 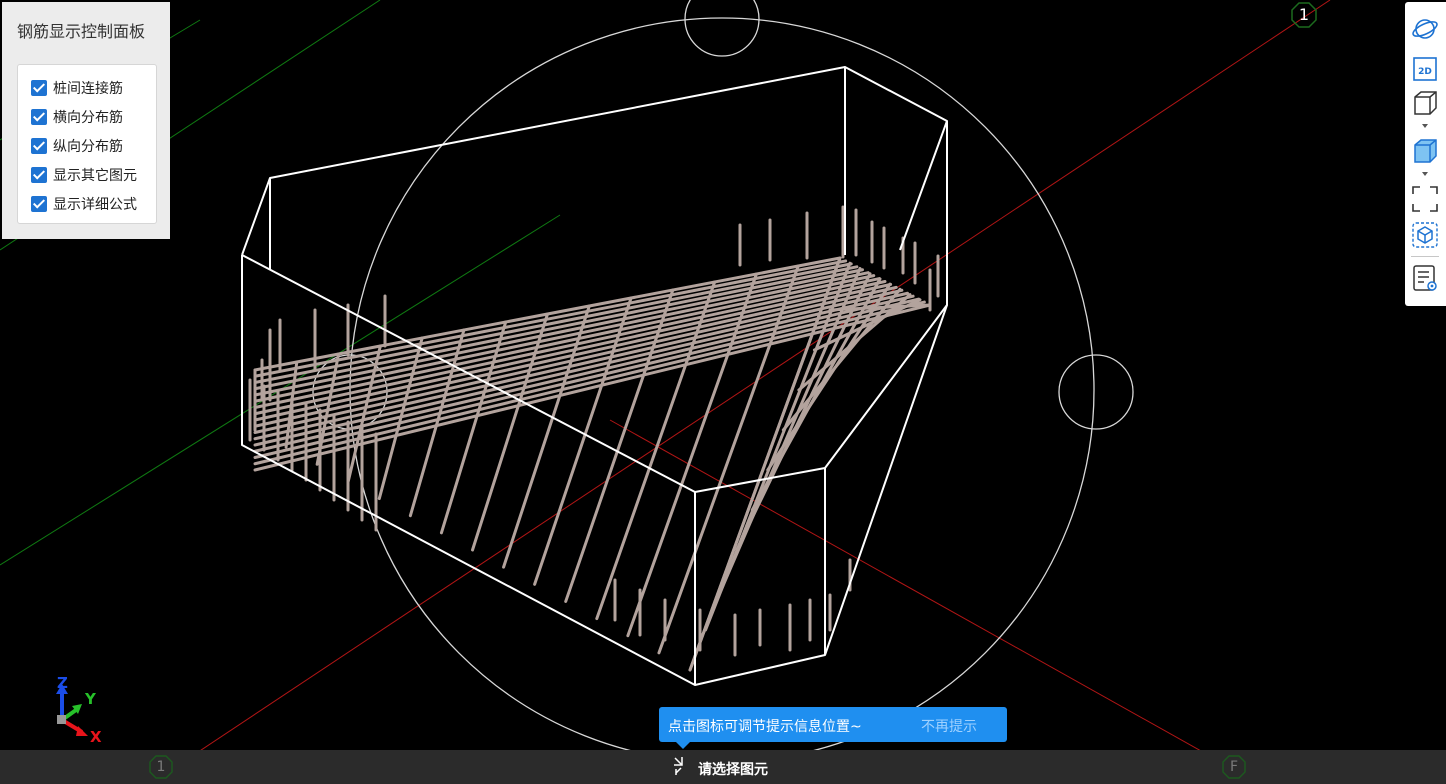 I want to click on axis-z-label: Z, so click(x=62, y=683).